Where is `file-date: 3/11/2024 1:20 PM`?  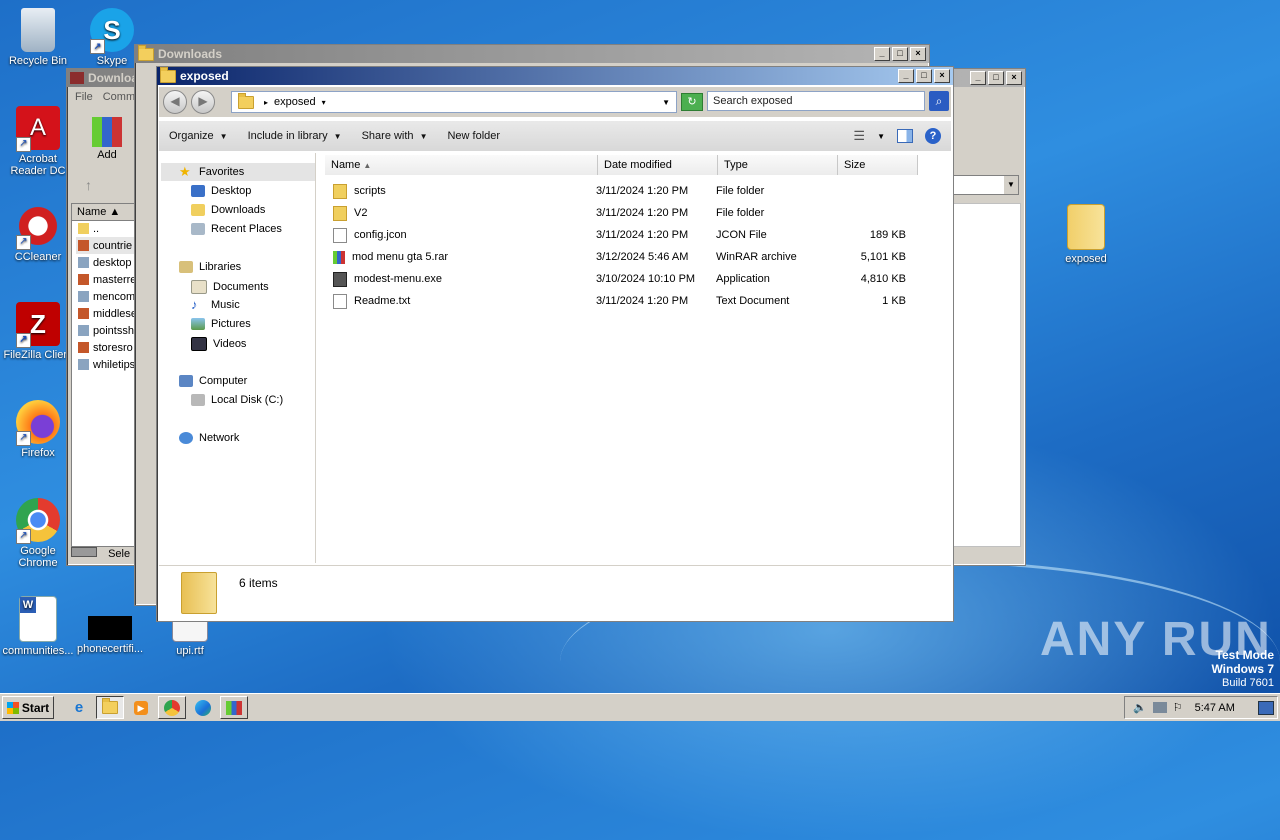 file-date: 3/11/2024 1:20 PM is located at coordinates (642, 301).